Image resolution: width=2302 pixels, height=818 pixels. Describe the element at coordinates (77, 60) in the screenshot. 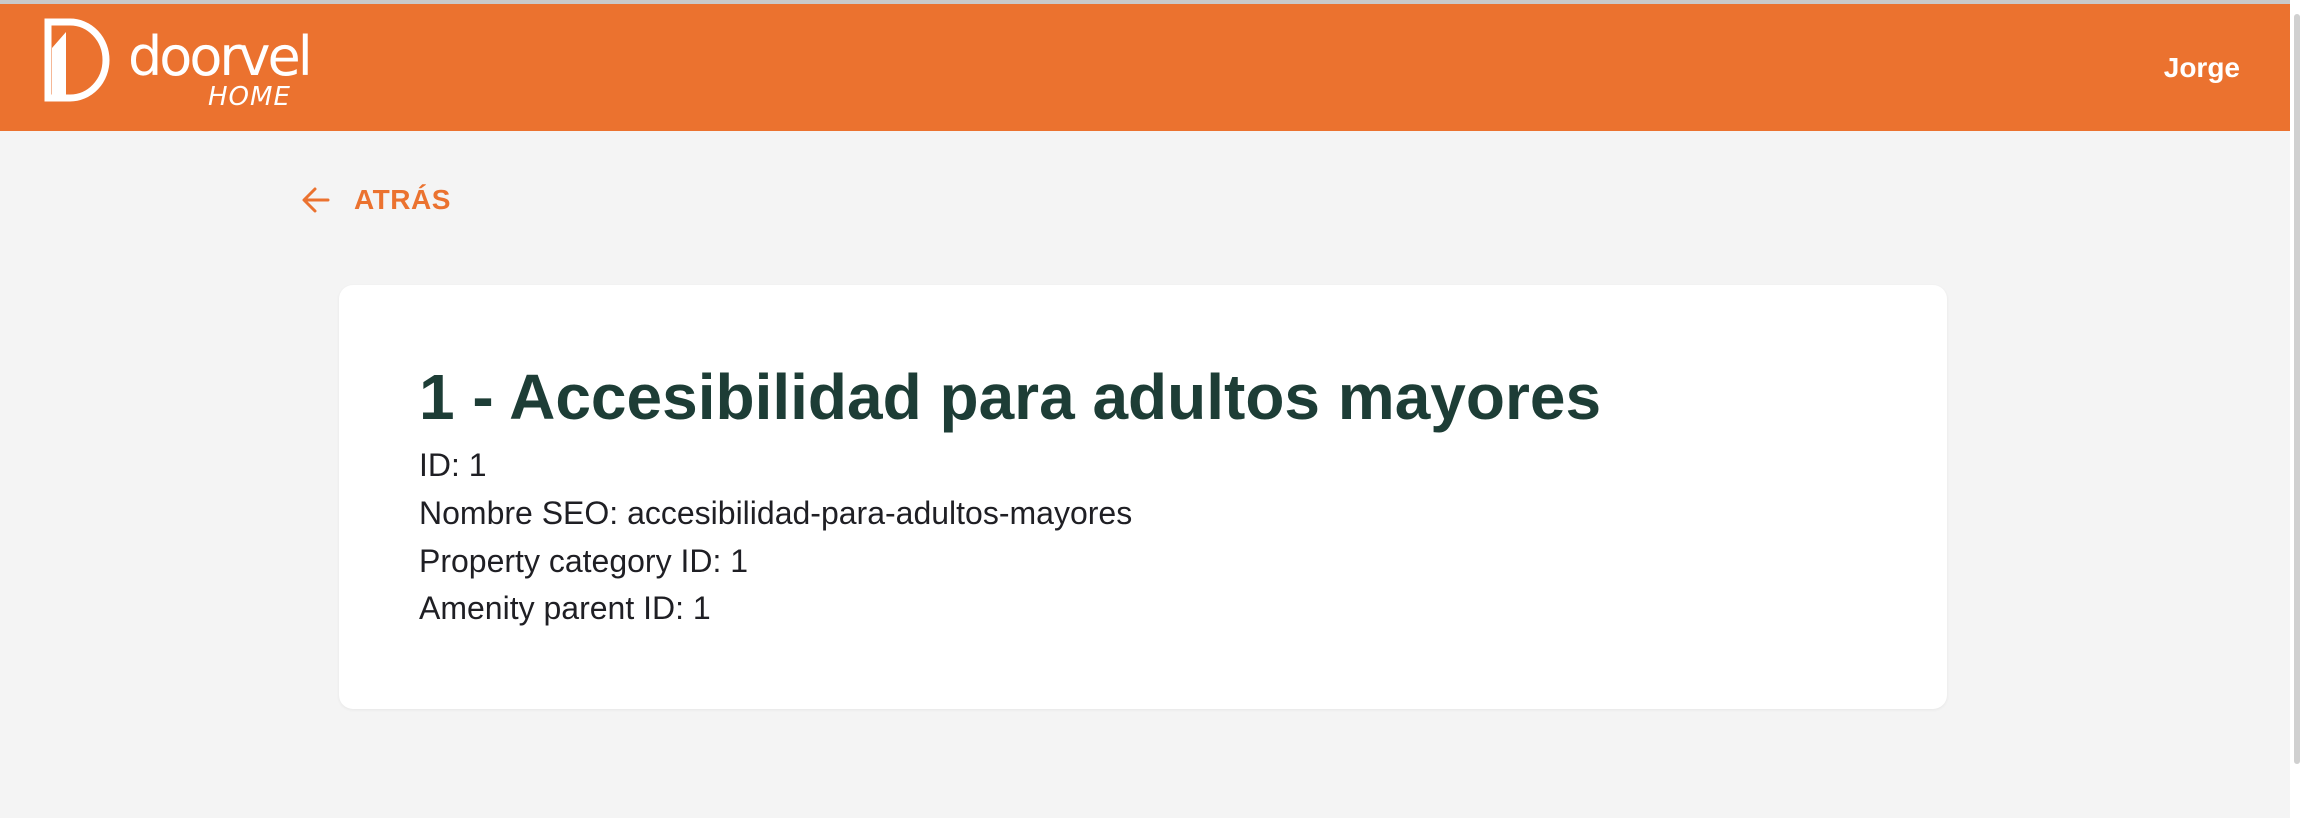

I see `door-logo-icon` at that location.